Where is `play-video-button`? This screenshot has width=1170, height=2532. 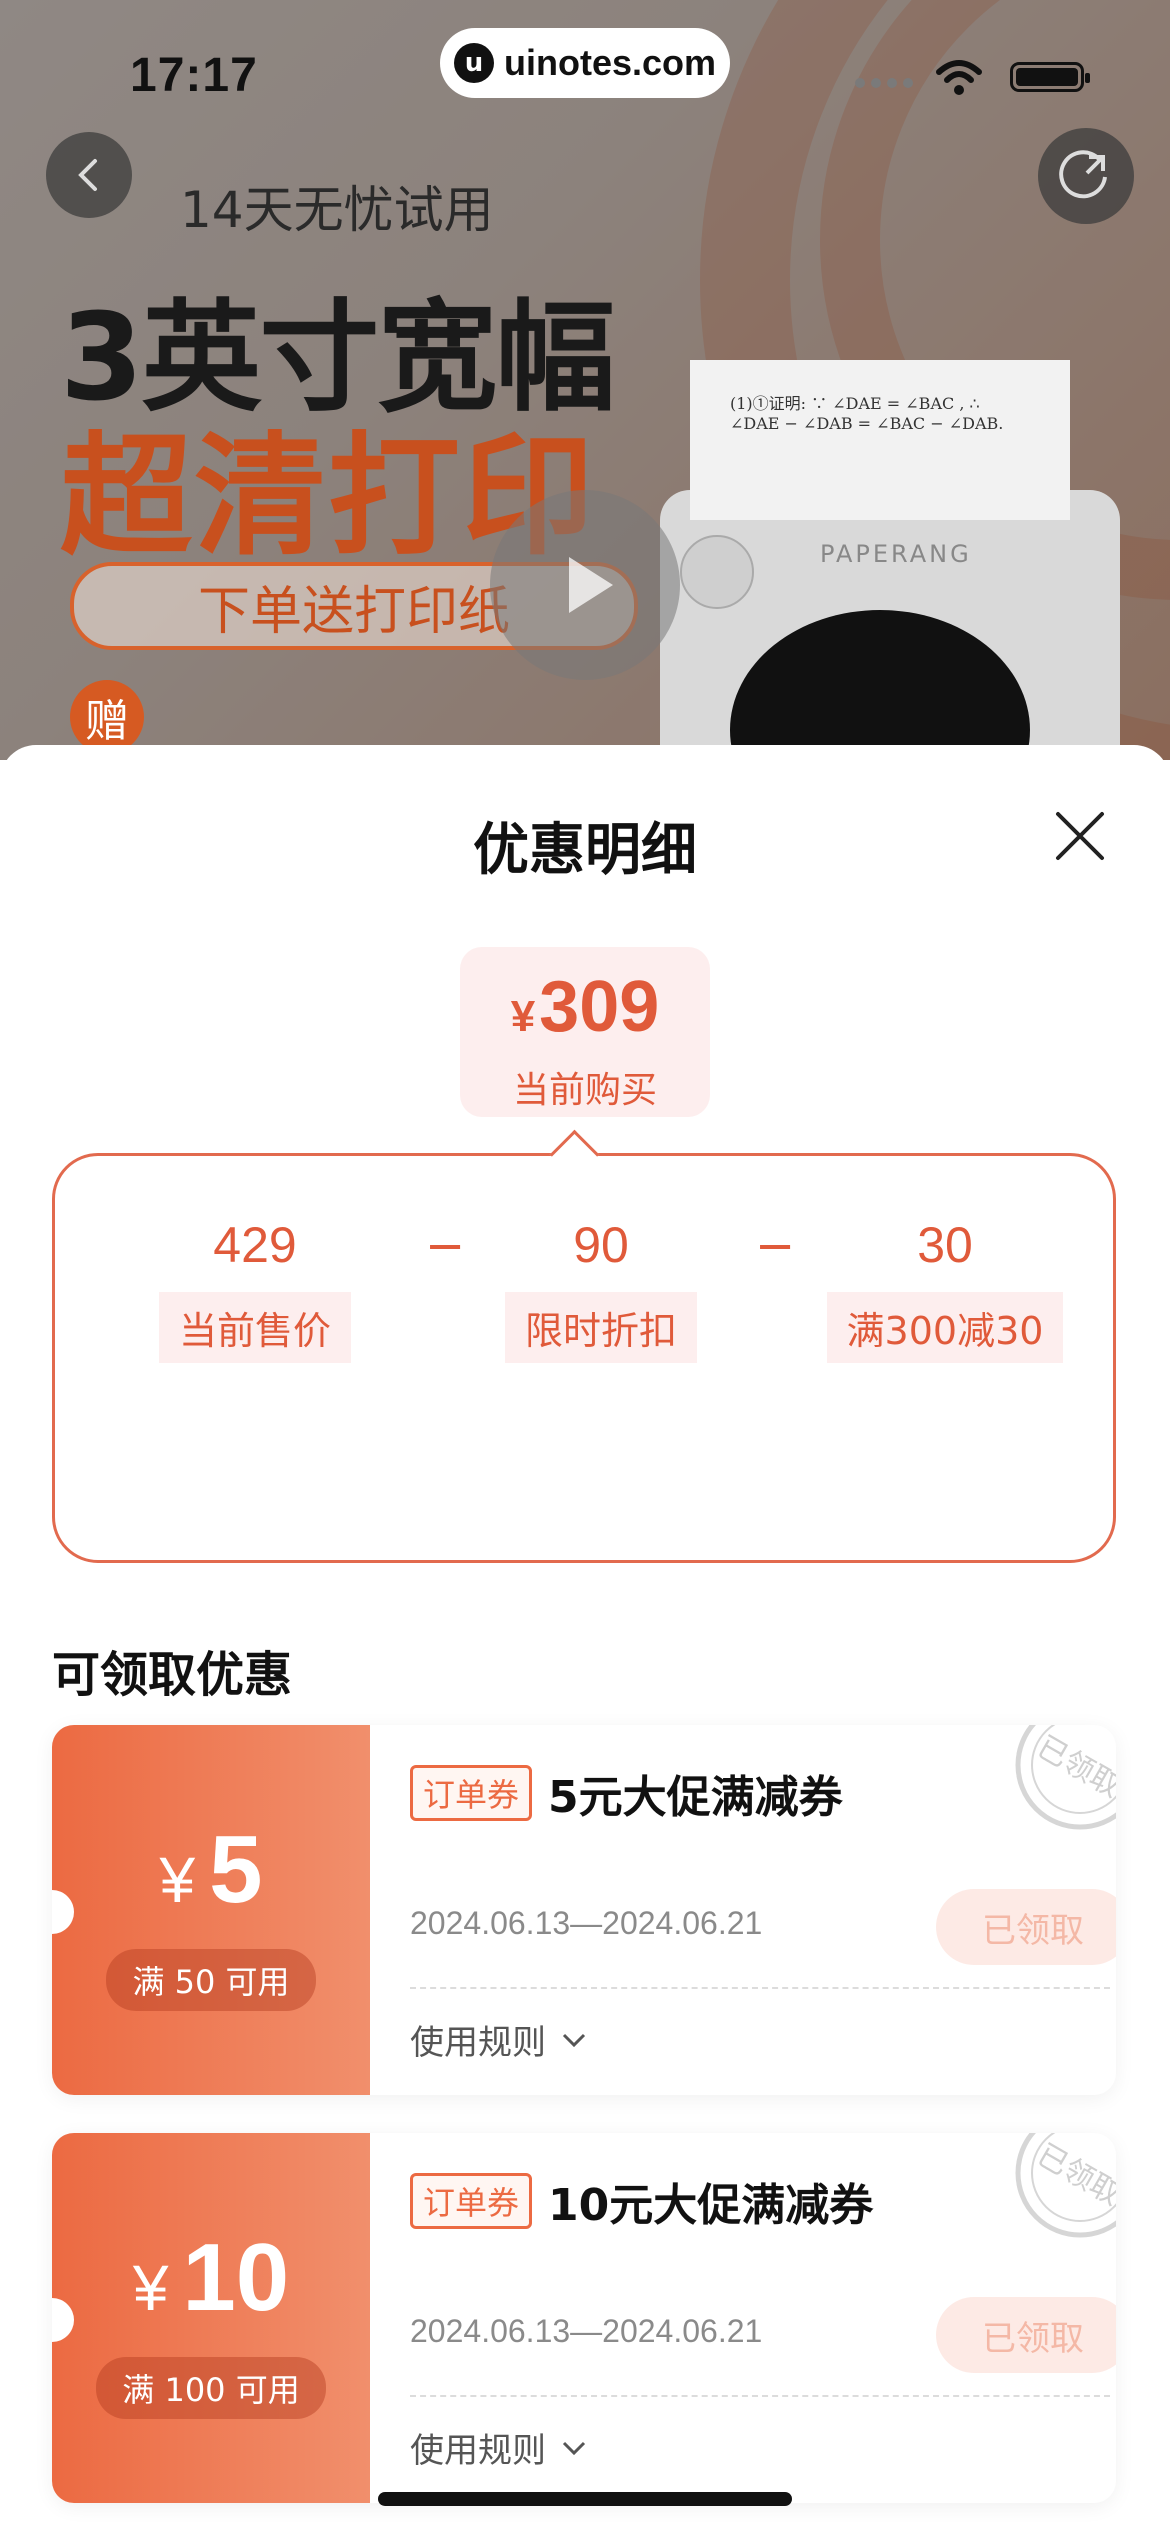 play-video-button is located at coordinates (585, 585).